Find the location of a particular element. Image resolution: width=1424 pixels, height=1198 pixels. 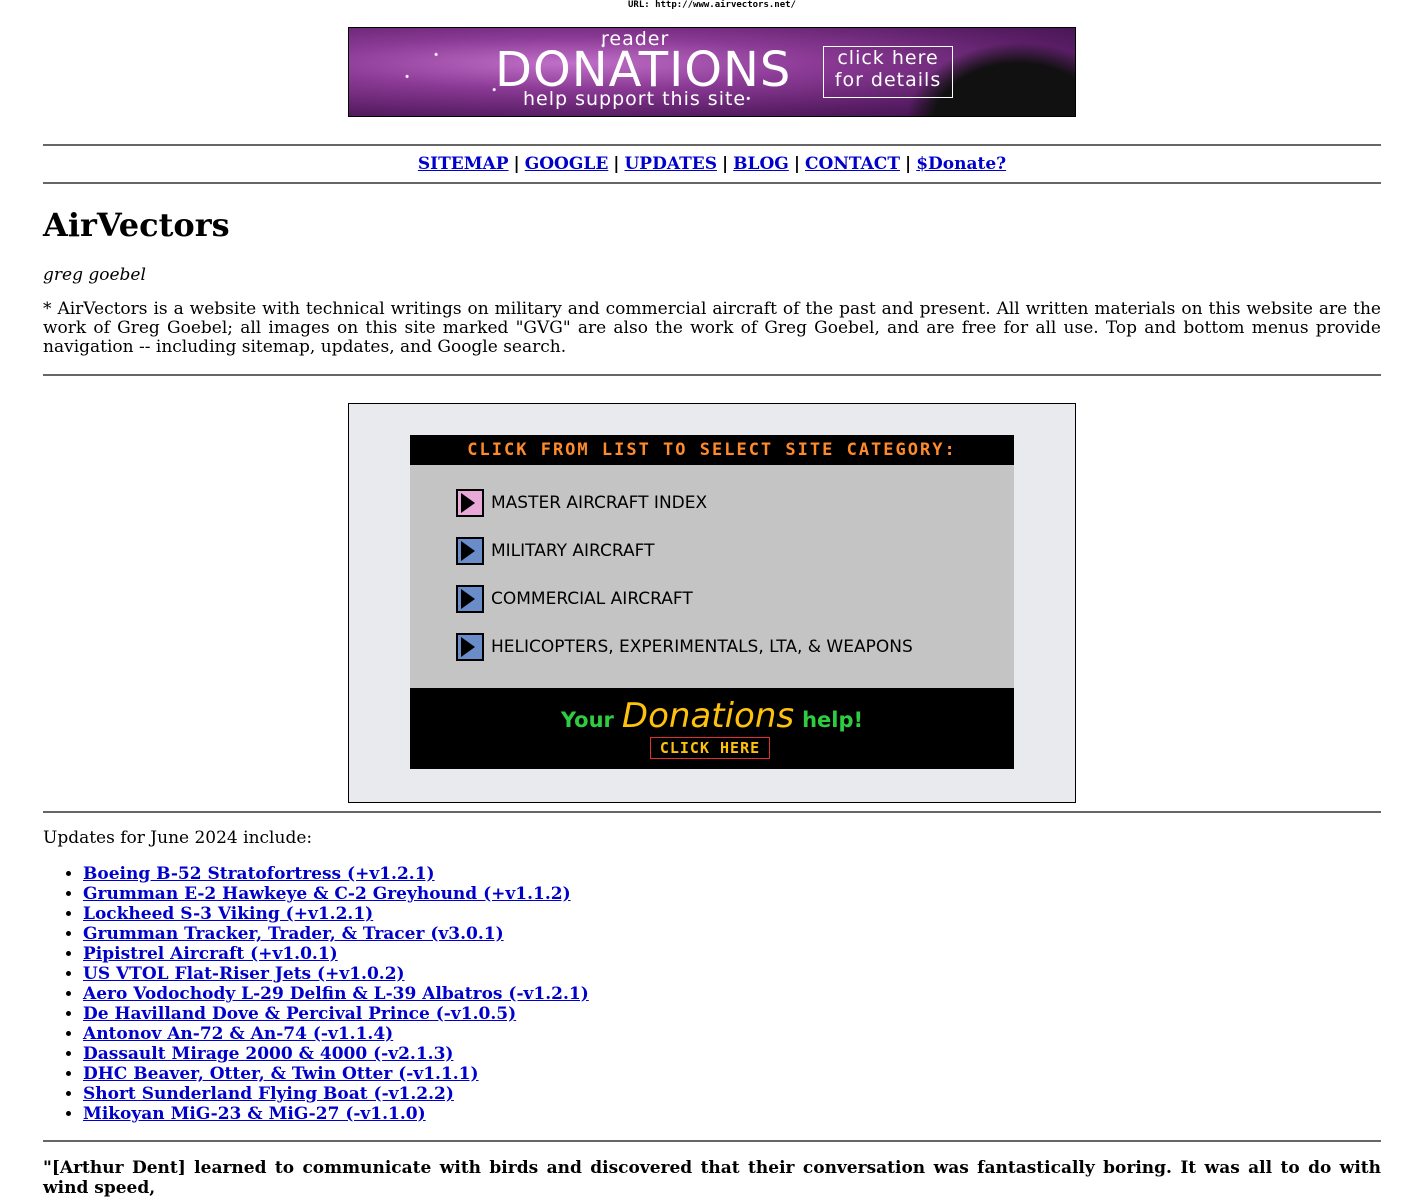

donations-footer: Your Donations help! CLICK HERE is located at coordinates (712, 728).